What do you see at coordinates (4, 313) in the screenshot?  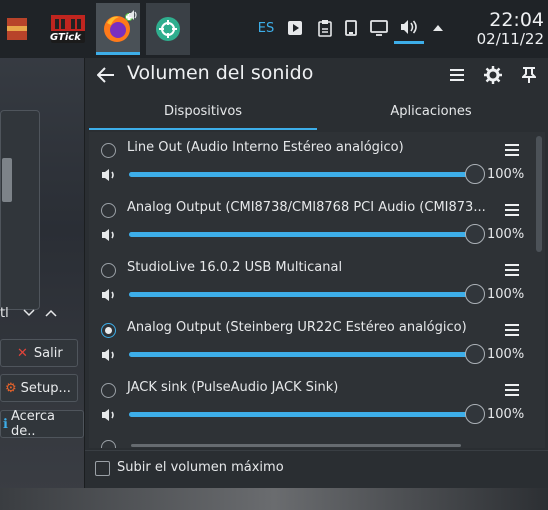 I see `background-fragment-text: tl` at bounding box center [4, 313].